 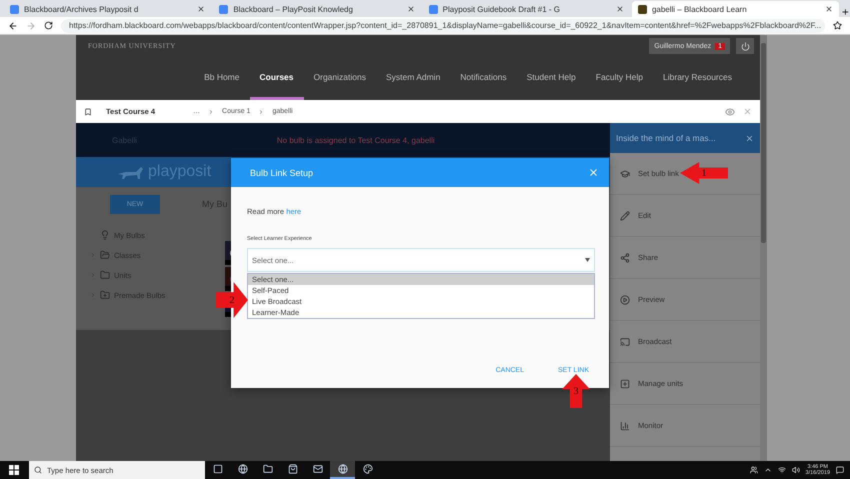 I want to click on graduation-cap-icon, so click(x=625, y=173).